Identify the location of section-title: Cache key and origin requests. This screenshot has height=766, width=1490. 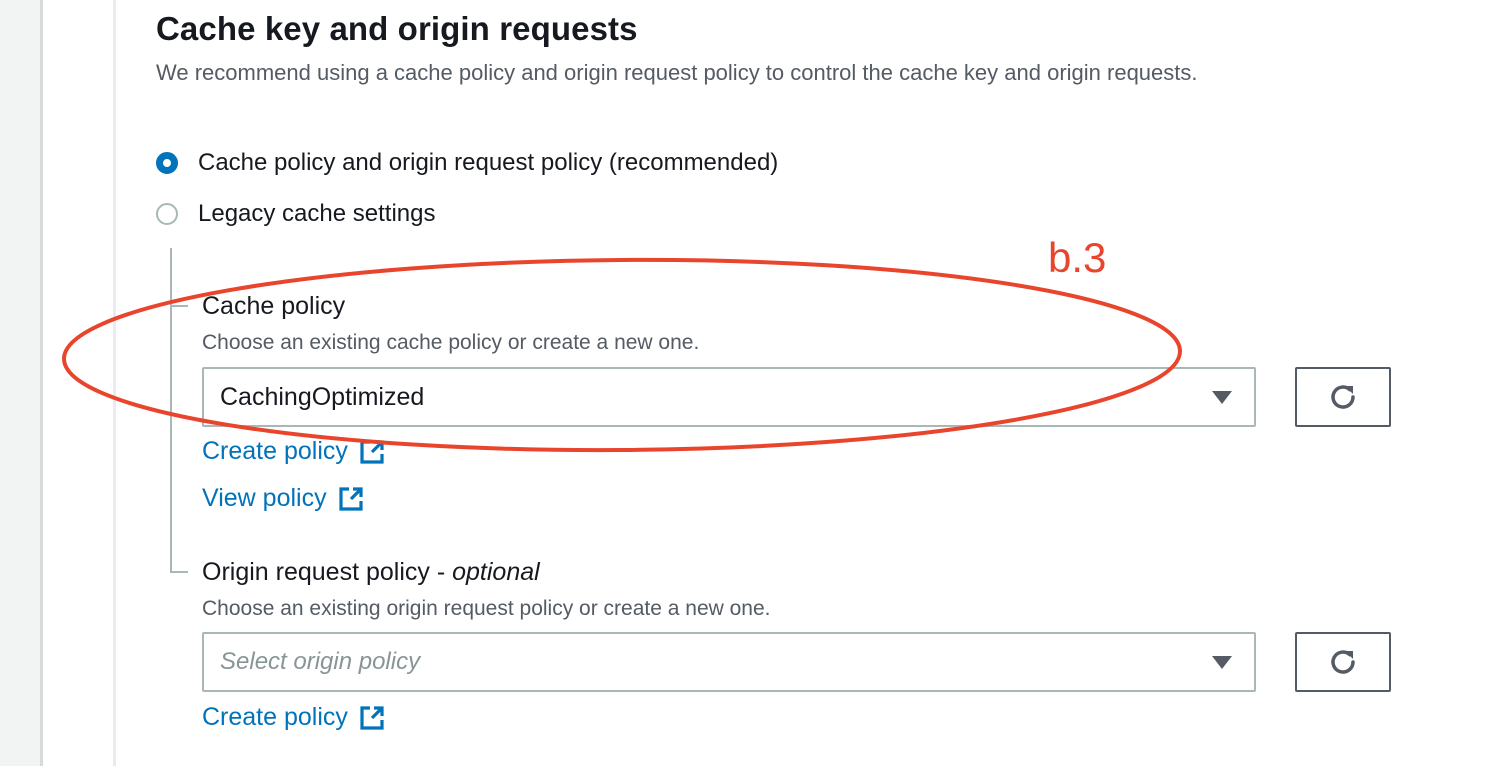
(397, 28).